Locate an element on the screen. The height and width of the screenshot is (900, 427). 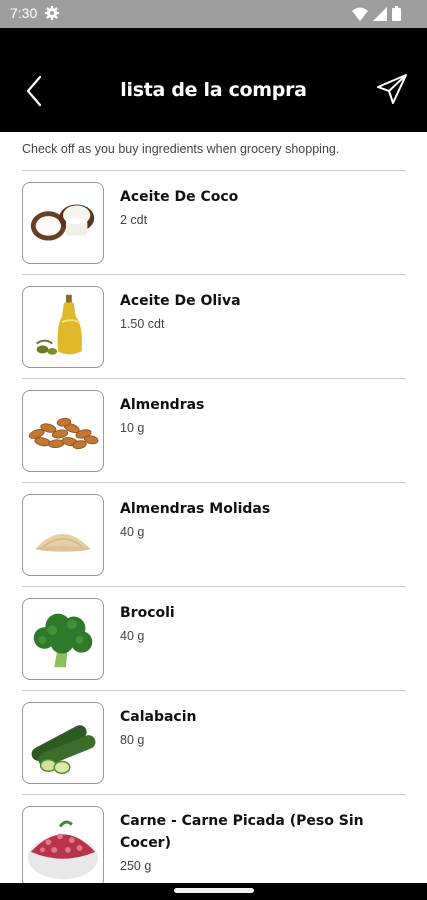
item-name: Almendras is located at coordinates (162, 405).